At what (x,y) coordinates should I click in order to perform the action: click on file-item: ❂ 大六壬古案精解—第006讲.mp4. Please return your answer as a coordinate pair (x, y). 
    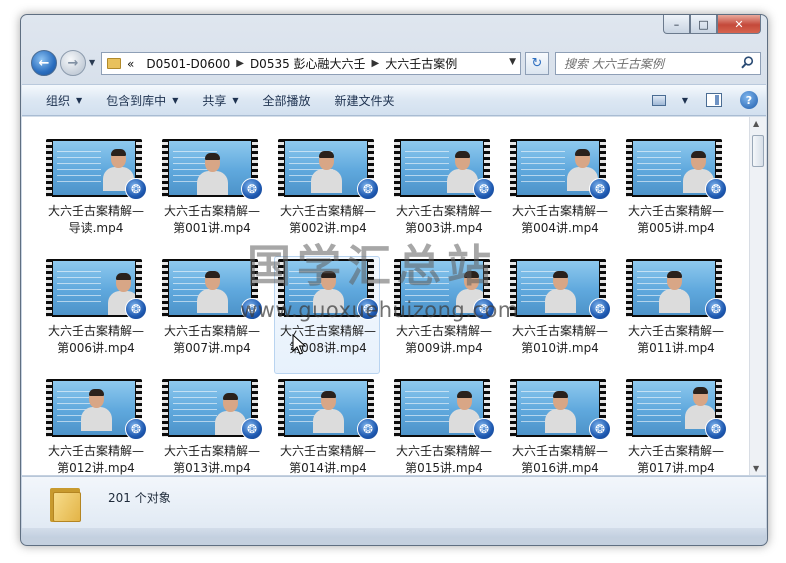
    Looking at the image, I should click on (95, 315).